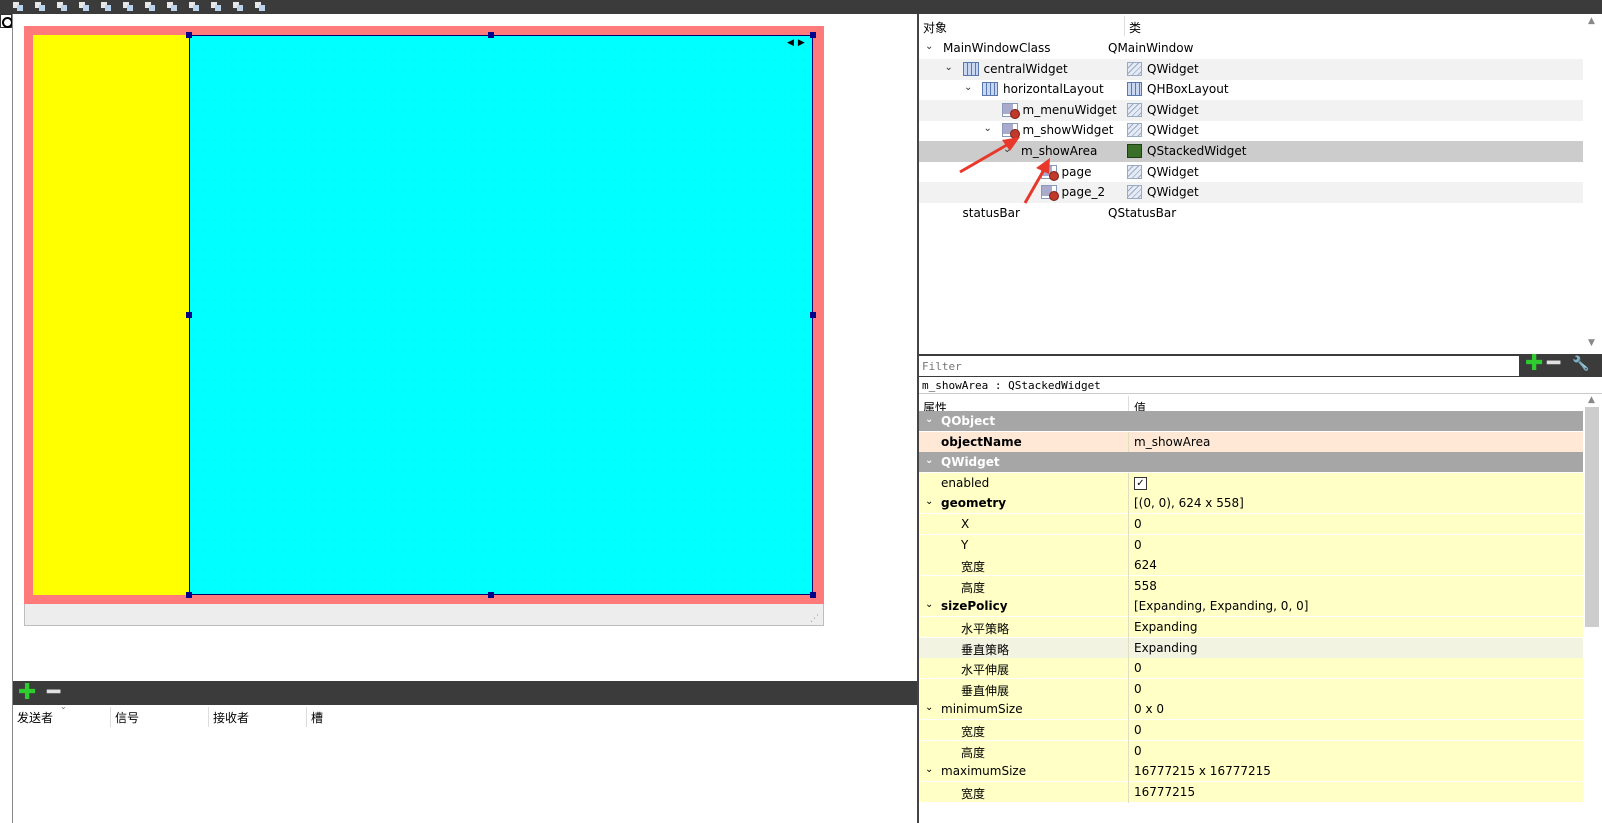 Image resolution: width=1602 pixels, height=823 pixels. I want to click on property-value: 0 x 0, so click(1149, 709).